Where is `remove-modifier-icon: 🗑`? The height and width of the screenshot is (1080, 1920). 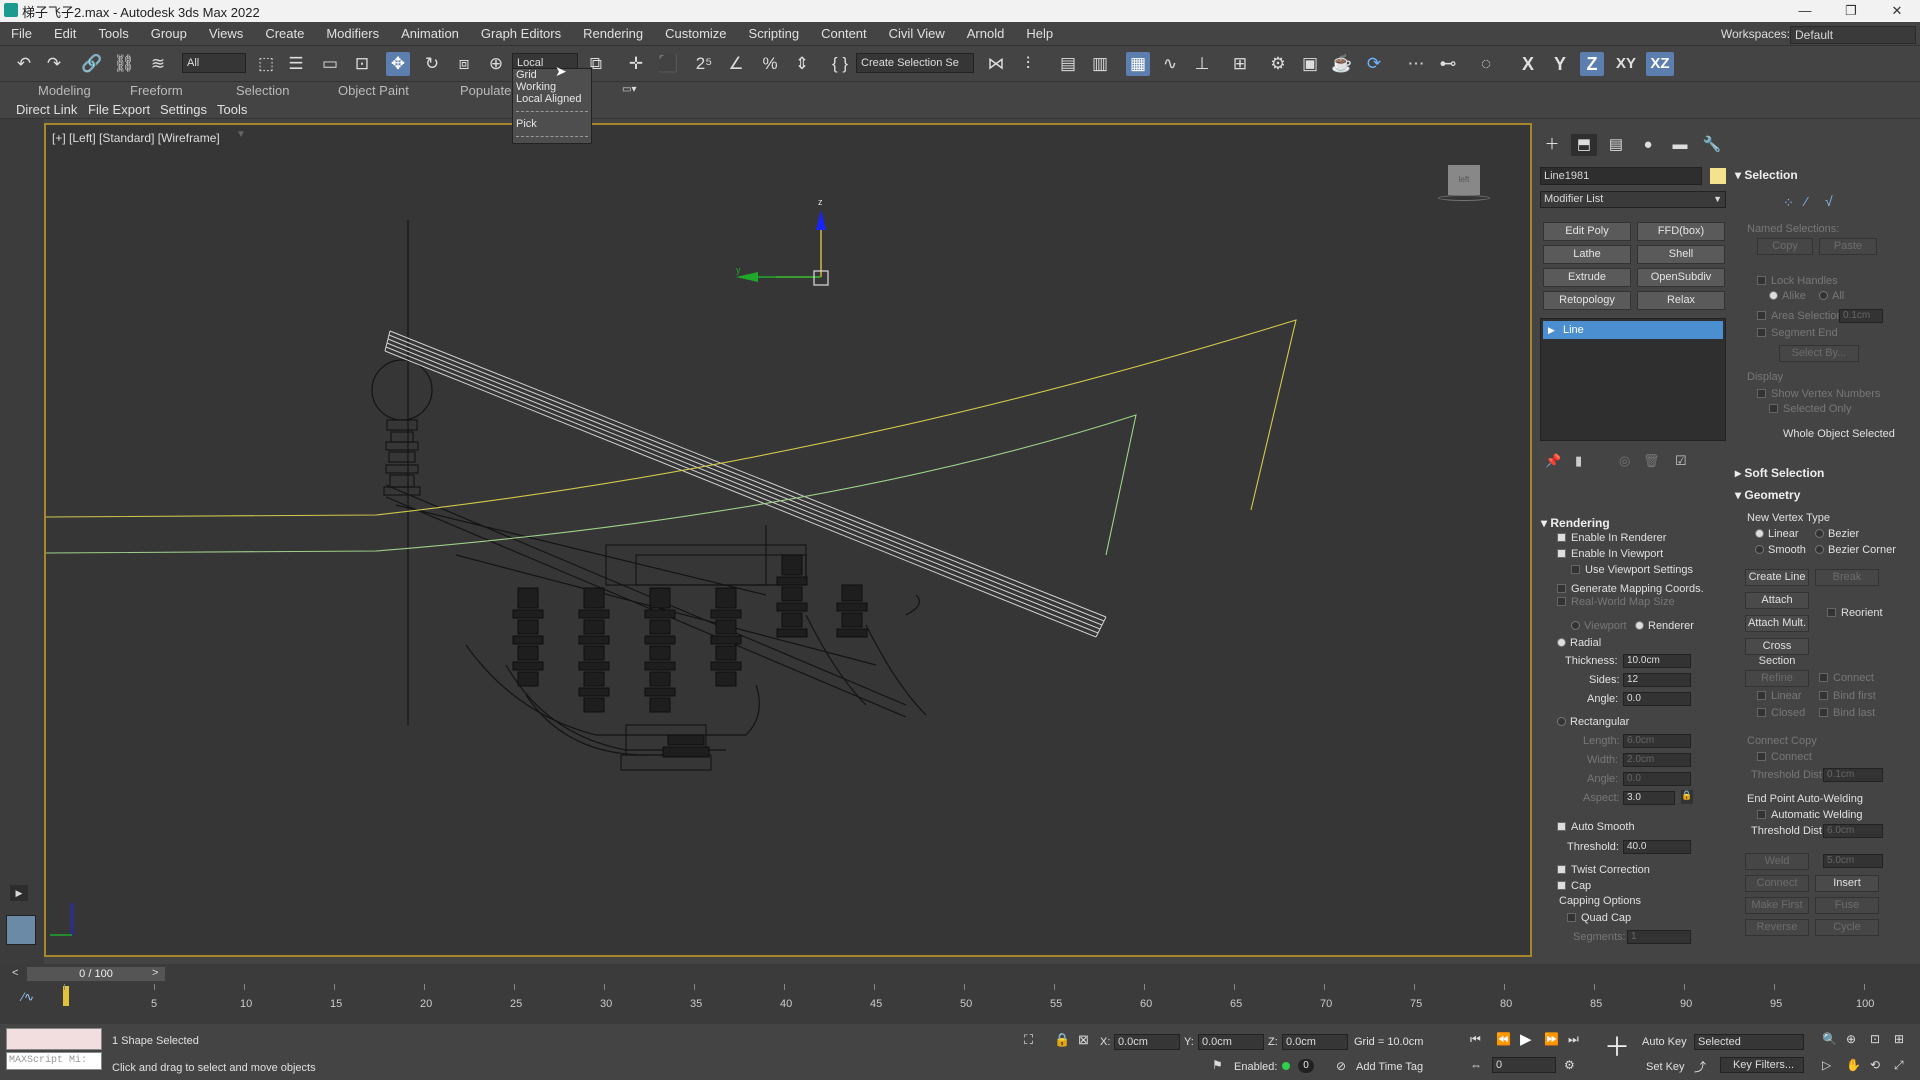
remove-modifier-icon: 🗑 is located at coordinates (1651, 461).